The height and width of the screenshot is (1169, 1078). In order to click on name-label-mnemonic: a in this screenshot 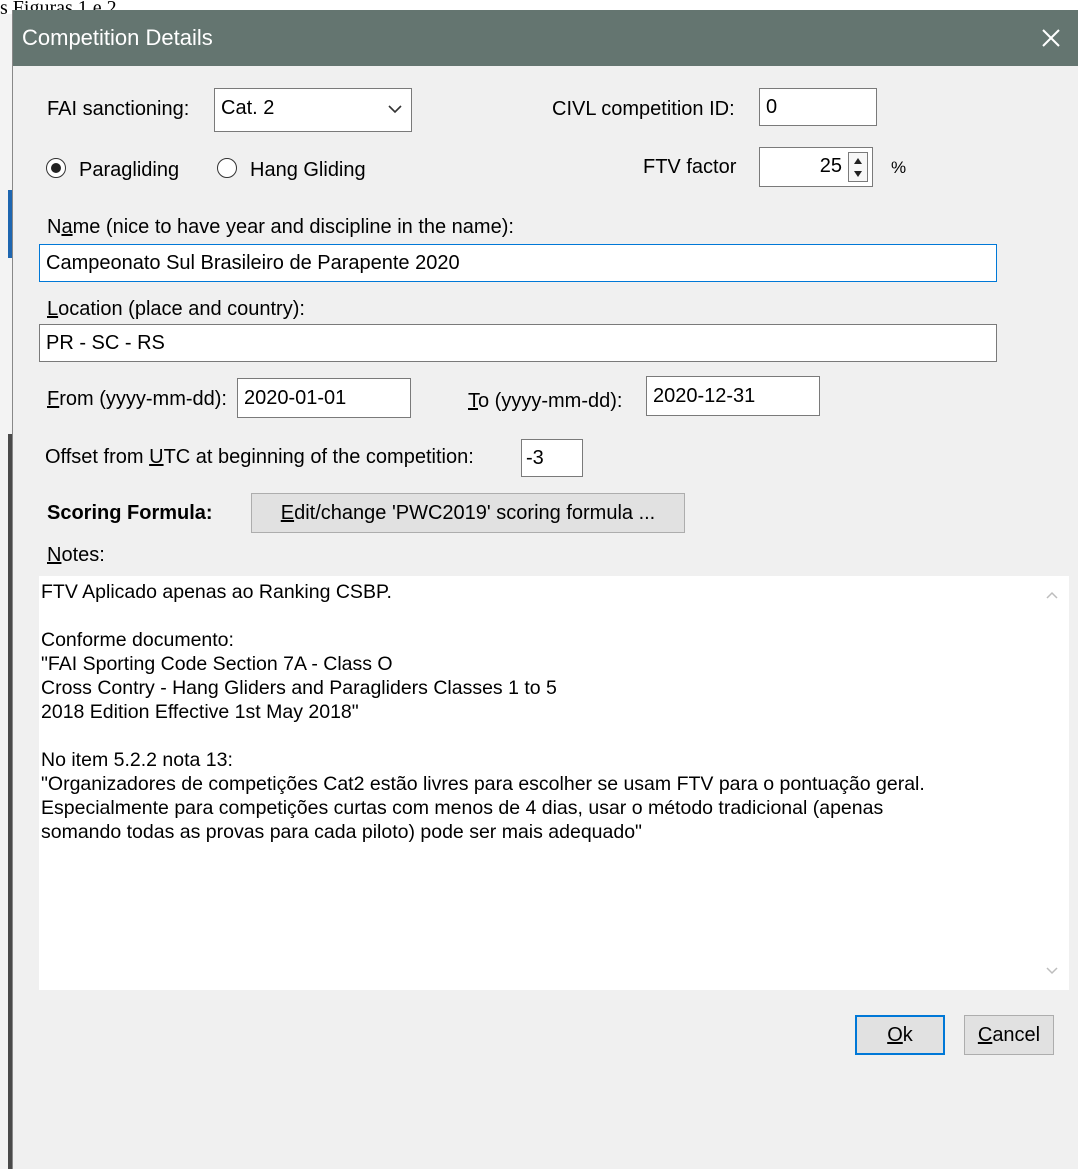, I will do `click(67, 227)`.